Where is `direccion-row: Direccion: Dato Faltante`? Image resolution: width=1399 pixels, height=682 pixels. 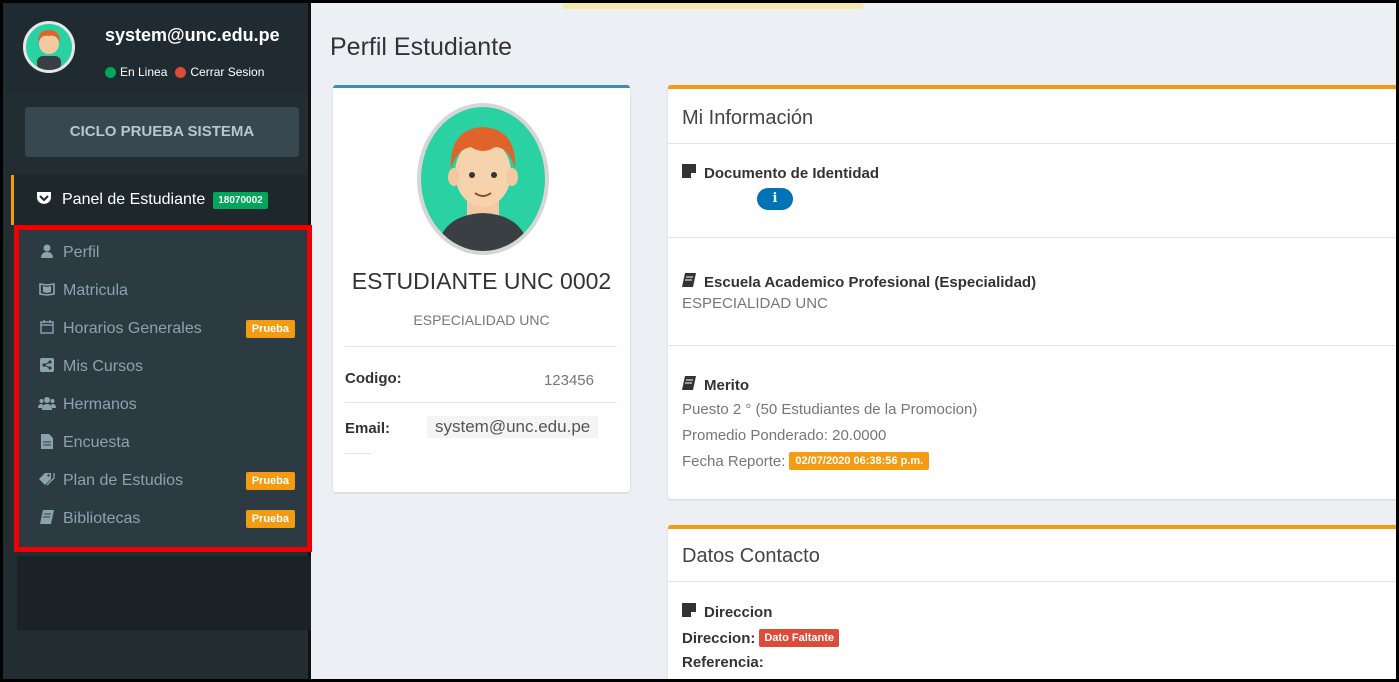 direccion-row: Direccion: Dato Faltante is located at coordinates (761, 638).